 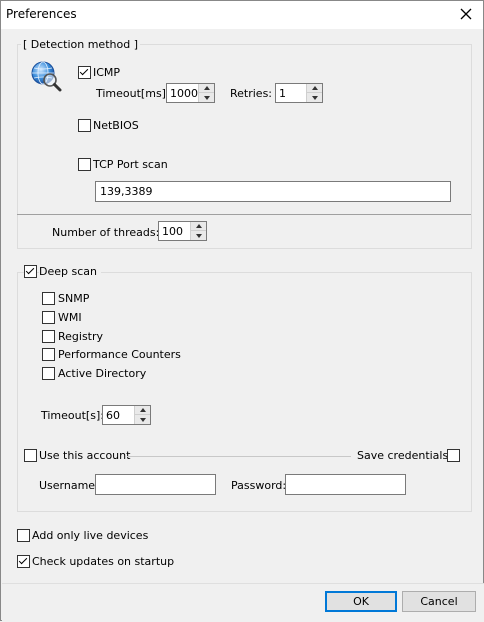 What do you see at coordinates (23, 535) in the screenshot?
I see `live-devices-checkbox` at bounding box center [23, 535].